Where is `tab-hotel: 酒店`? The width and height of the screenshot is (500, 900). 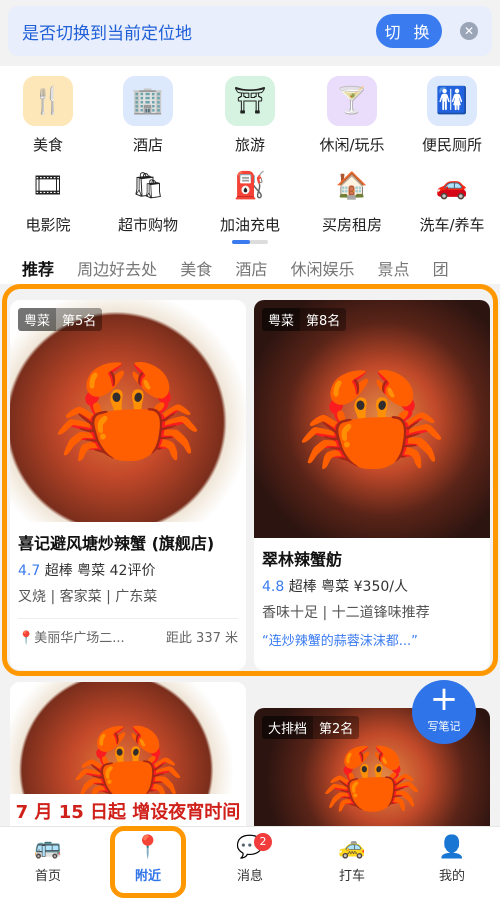 tab-hotel: 酒店 is located at coordinates (251, 268).